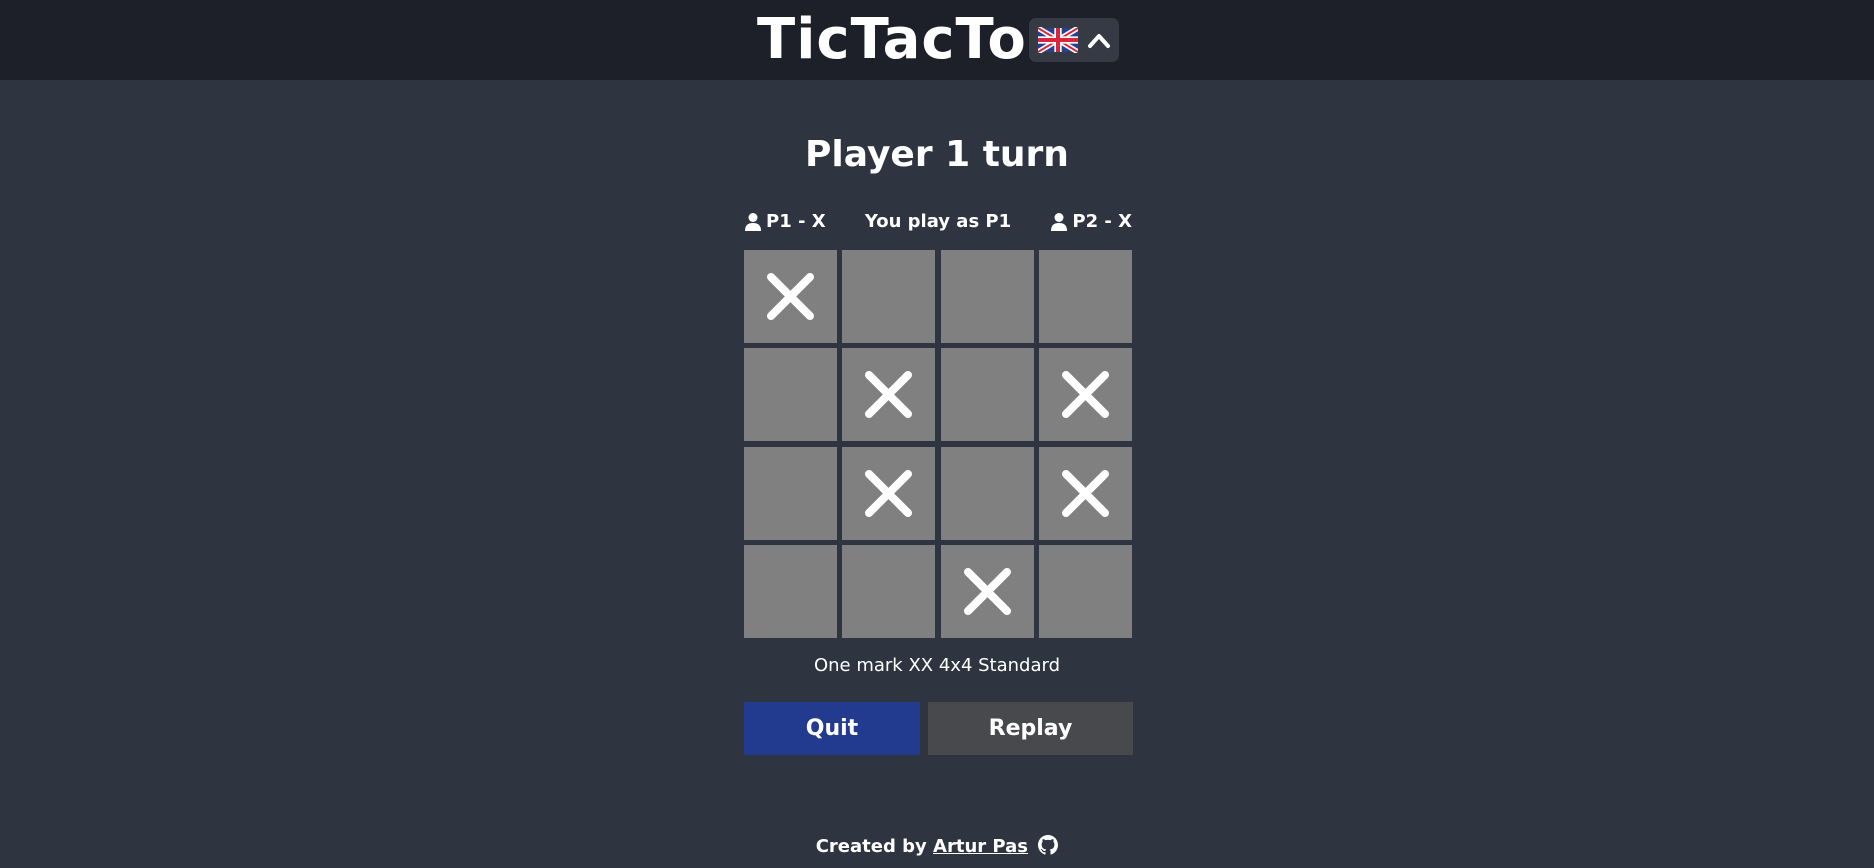 The height and width of the screenshot is (868, 1874). What do you see at coordinates (1102, 221) in the screenshot?
I see `player2-label: P2 - X` at bounding box center [1102, 221].